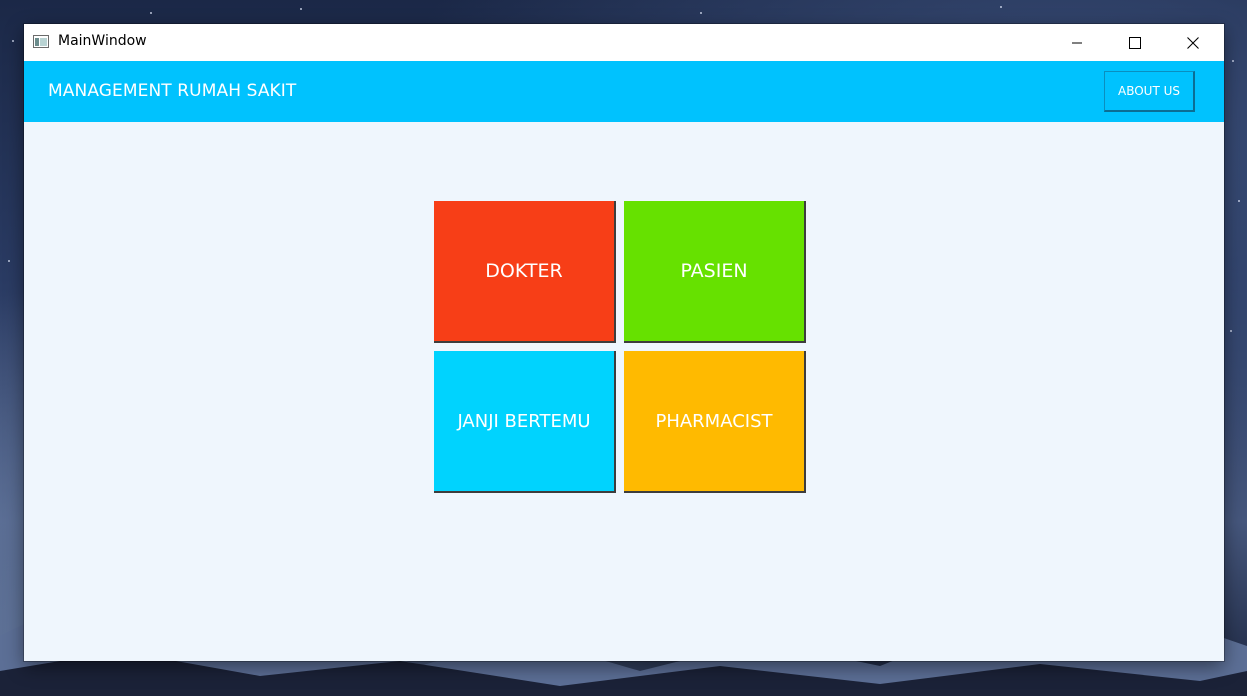 The width and height of the screenshot is (1247, 696). I want to click on app-title: MANAGEMENT RUMAH SAKIT, so click(172, 91).